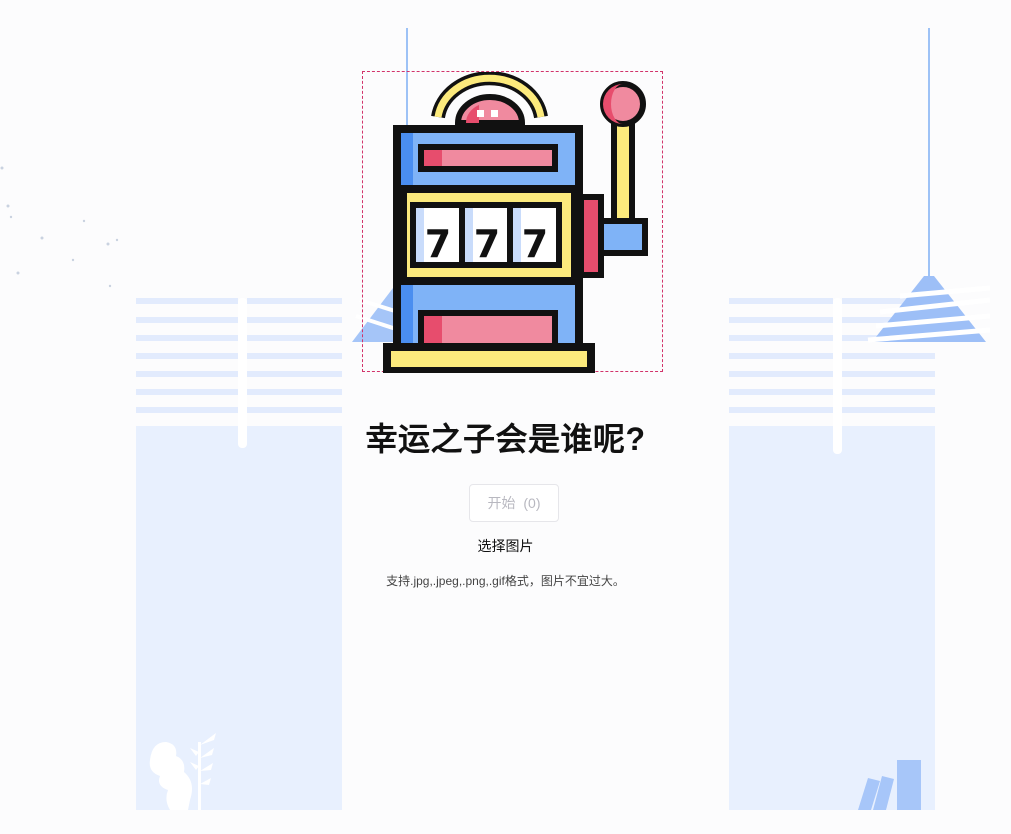 This screenshot has width=1011, height=834. I want to click on start-button: 开始 (0), so click(514, 503).